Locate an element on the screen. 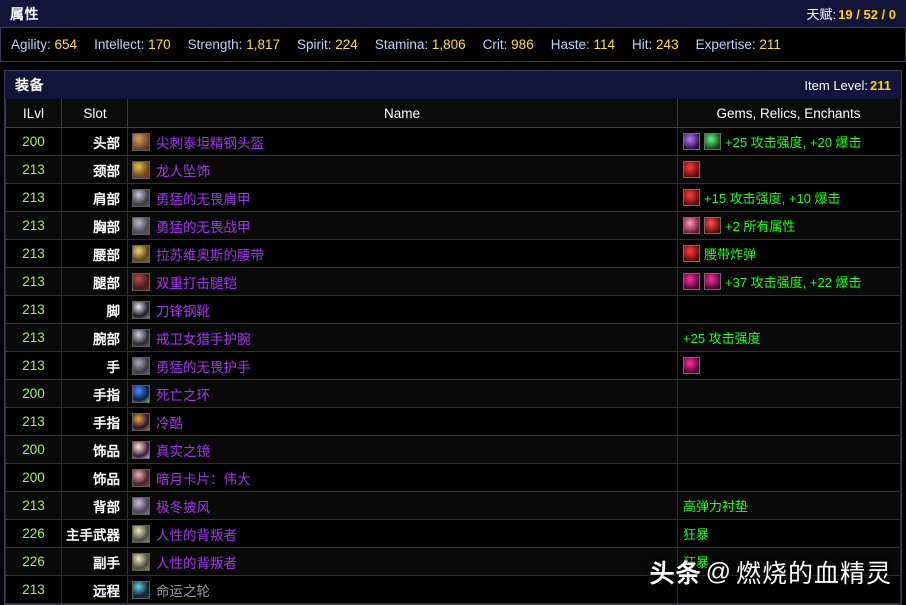 Image resolution: width=906 pixels, height=605 pixels. cell-gems-enchants: +2 所有属性 is located at coordinates (789, 225).